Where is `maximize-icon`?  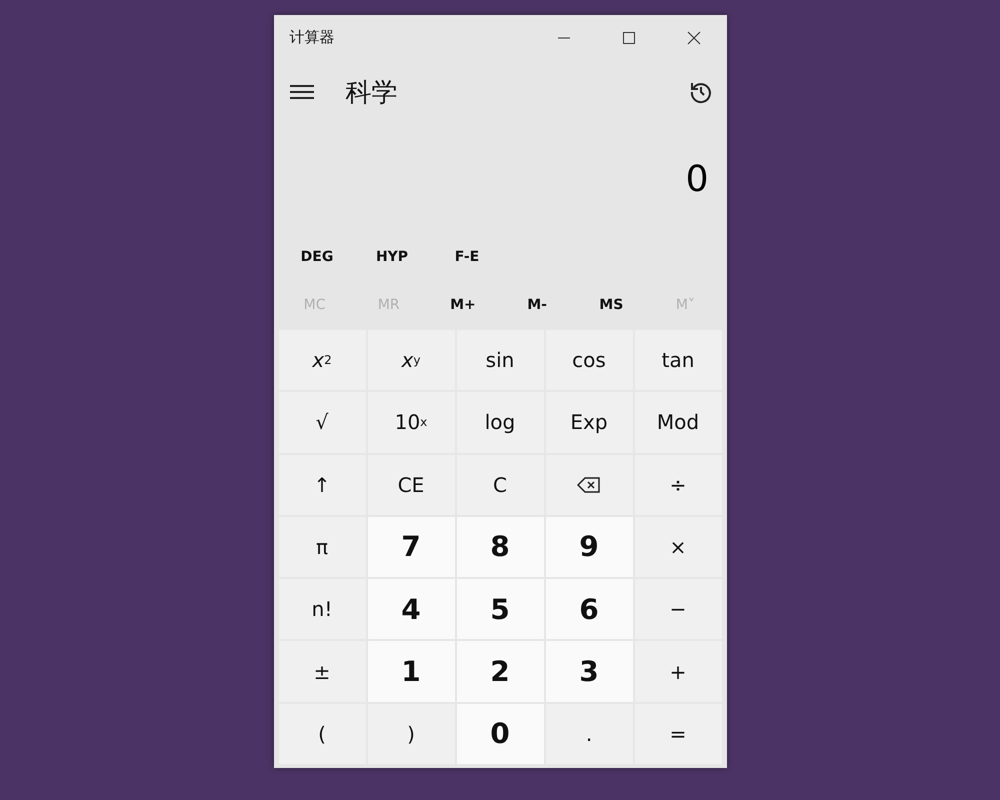 maximize-icon is located at coordinates (629, 38).